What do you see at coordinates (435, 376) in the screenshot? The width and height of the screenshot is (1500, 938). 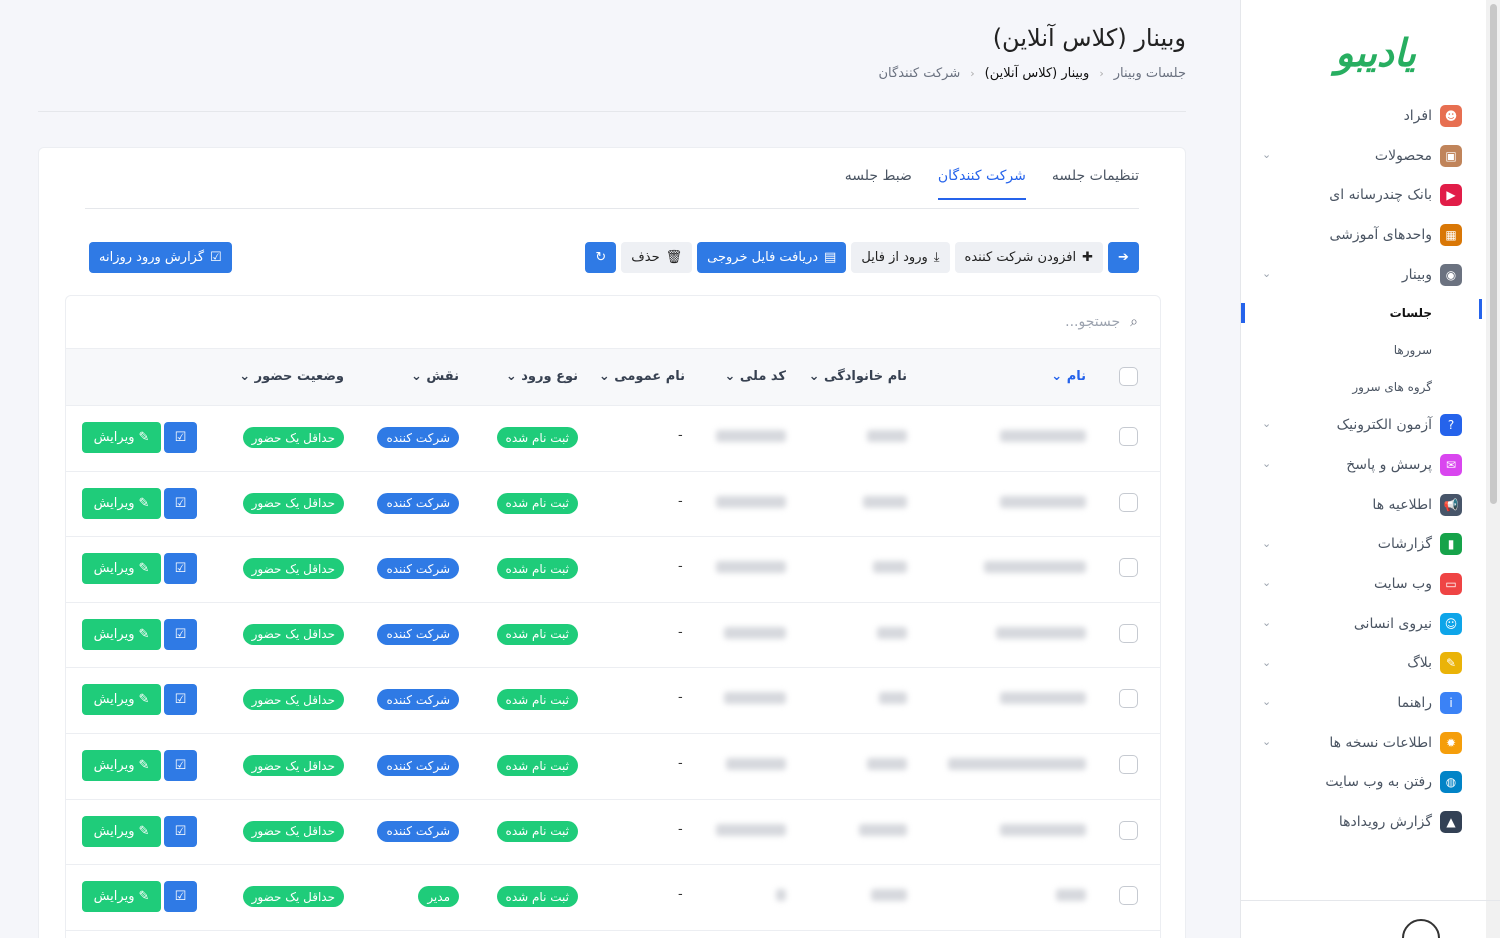 I see `col-role: نقش ⌄` at bounding box center [435, 376].